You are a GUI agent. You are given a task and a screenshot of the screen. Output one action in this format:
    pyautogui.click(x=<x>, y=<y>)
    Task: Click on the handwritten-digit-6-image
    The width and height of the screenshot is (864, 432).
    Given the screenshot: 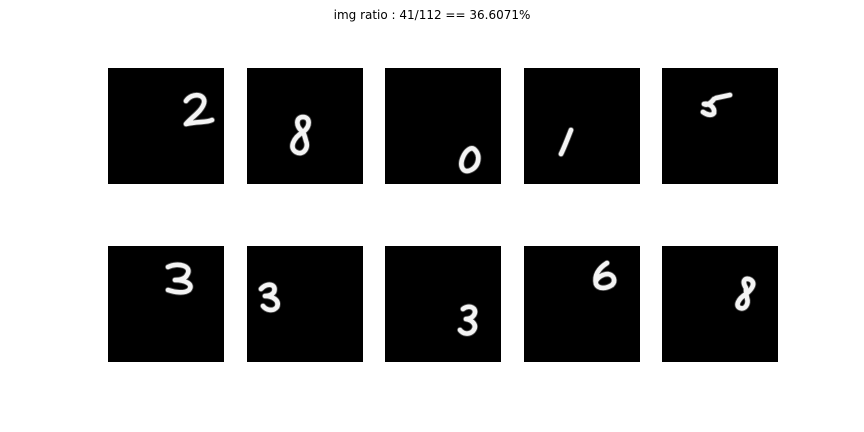 What is the action you would take?
    pyautogui.click(x=605, y=275)
    